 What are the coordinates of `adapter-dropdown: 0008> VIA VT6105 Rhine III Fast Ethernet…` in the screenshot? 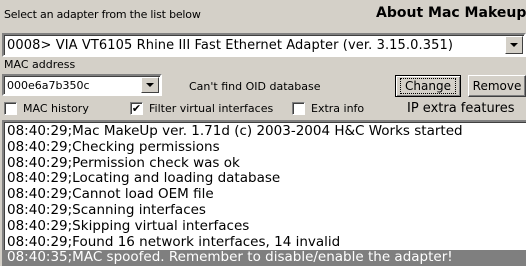 It's located at (264, 45).